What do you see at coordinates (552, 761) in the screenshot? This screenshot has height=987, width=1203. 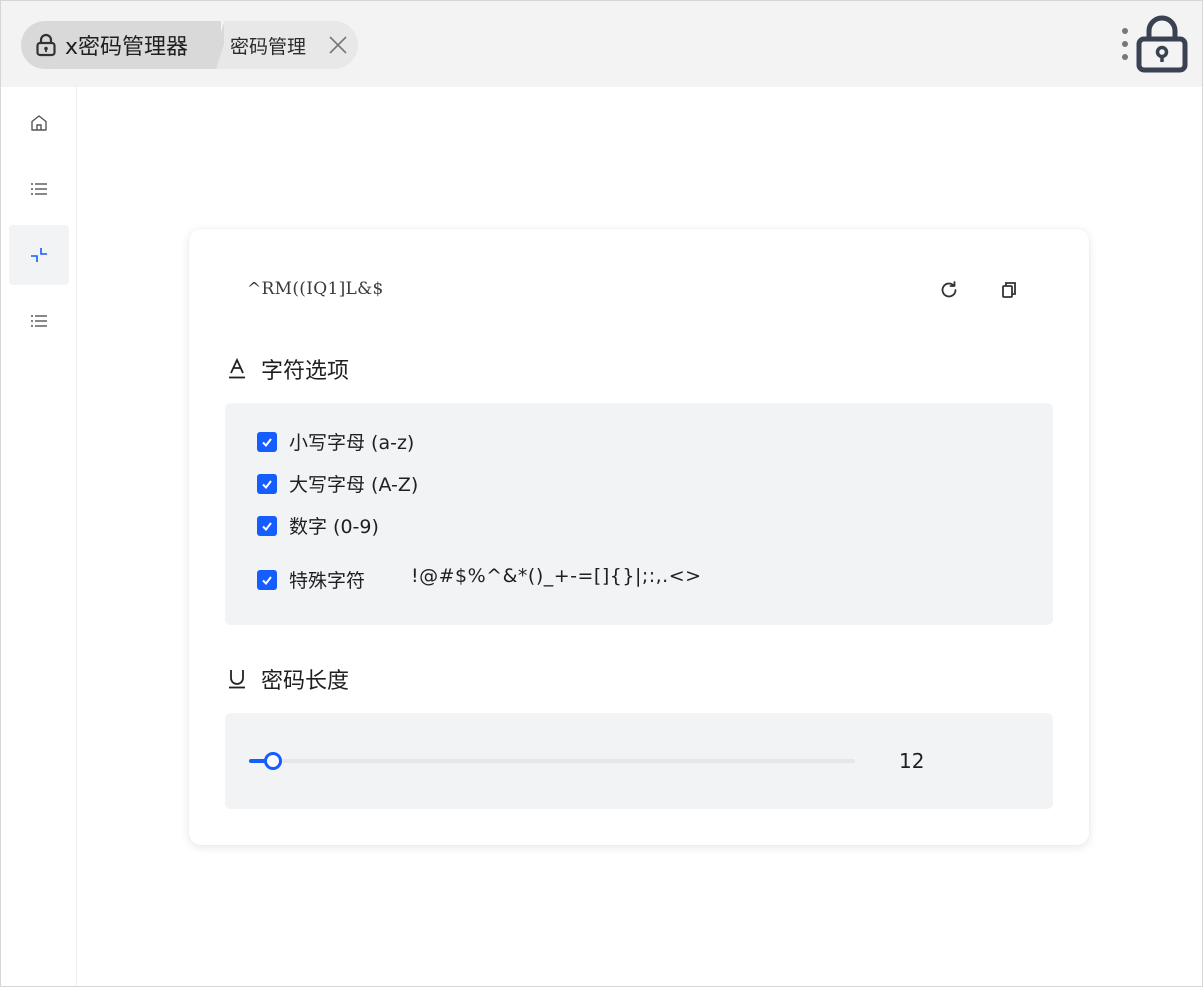 I see `length-slider` at bounding box center [552, 761].